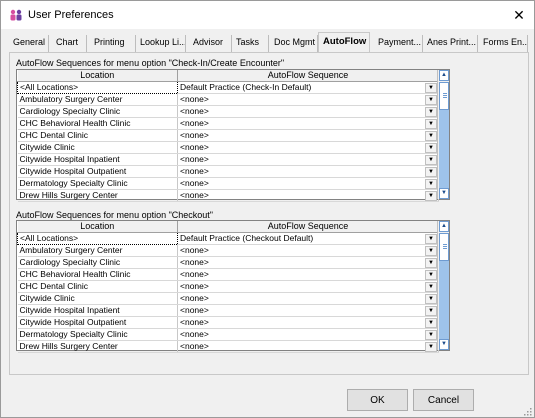 This screenshot has height=418, width=535. What do you see at coordinates (377, 400) in the screenshot?
I see `ok-button: OK` at bounding box center [377, 400].